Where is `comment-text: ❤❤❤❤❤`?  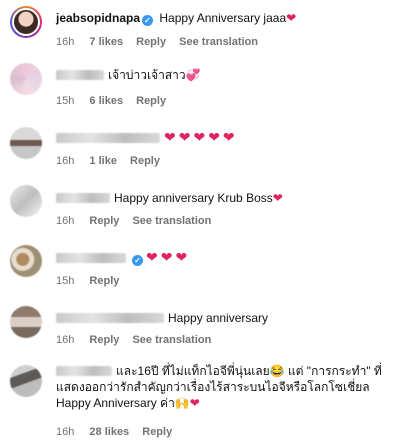 comment-text: ❤❤❤❤❤ is located at coordinates (230, 138).